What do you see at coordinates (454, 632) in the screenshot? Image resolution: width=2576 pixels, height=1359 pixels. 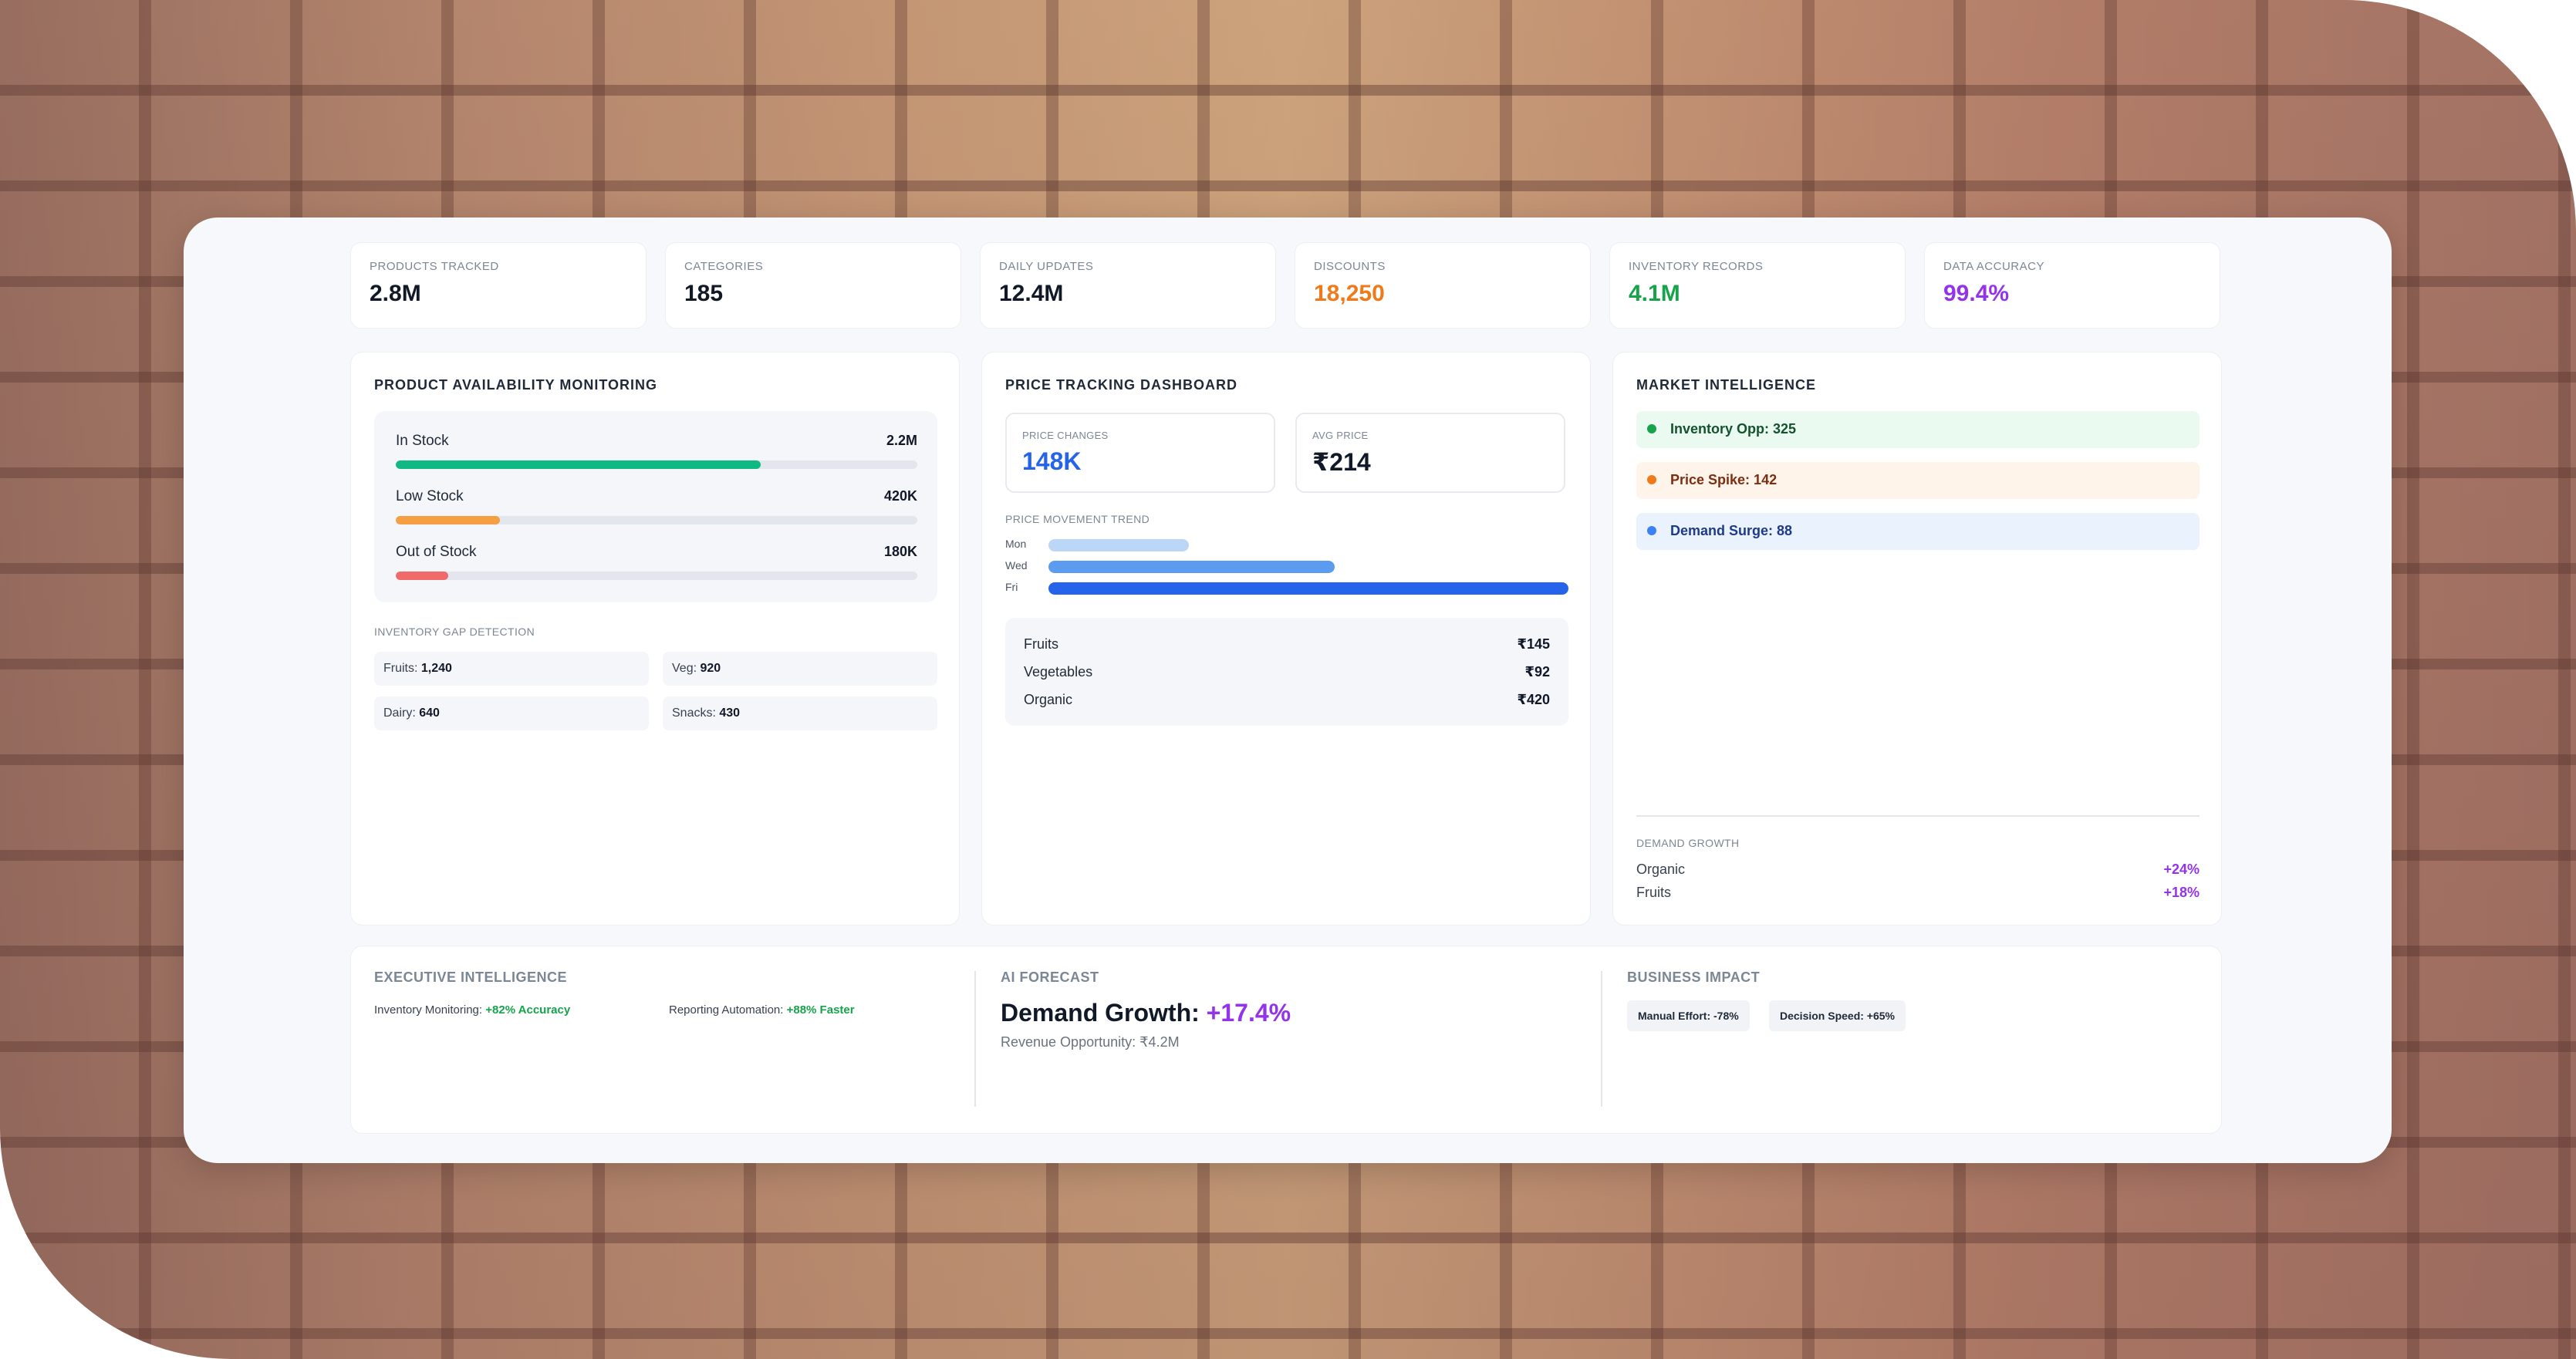 I see `gap-detection-title: INVENTORY GAP DETECTION` at bounding box center [454, 632].